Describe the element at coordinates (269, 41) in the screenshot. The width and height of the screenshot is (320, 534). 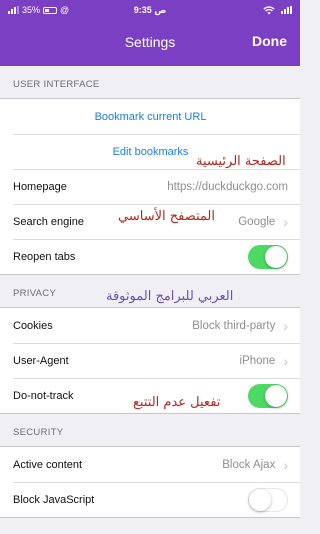
I see `done-button: Done` at that location.